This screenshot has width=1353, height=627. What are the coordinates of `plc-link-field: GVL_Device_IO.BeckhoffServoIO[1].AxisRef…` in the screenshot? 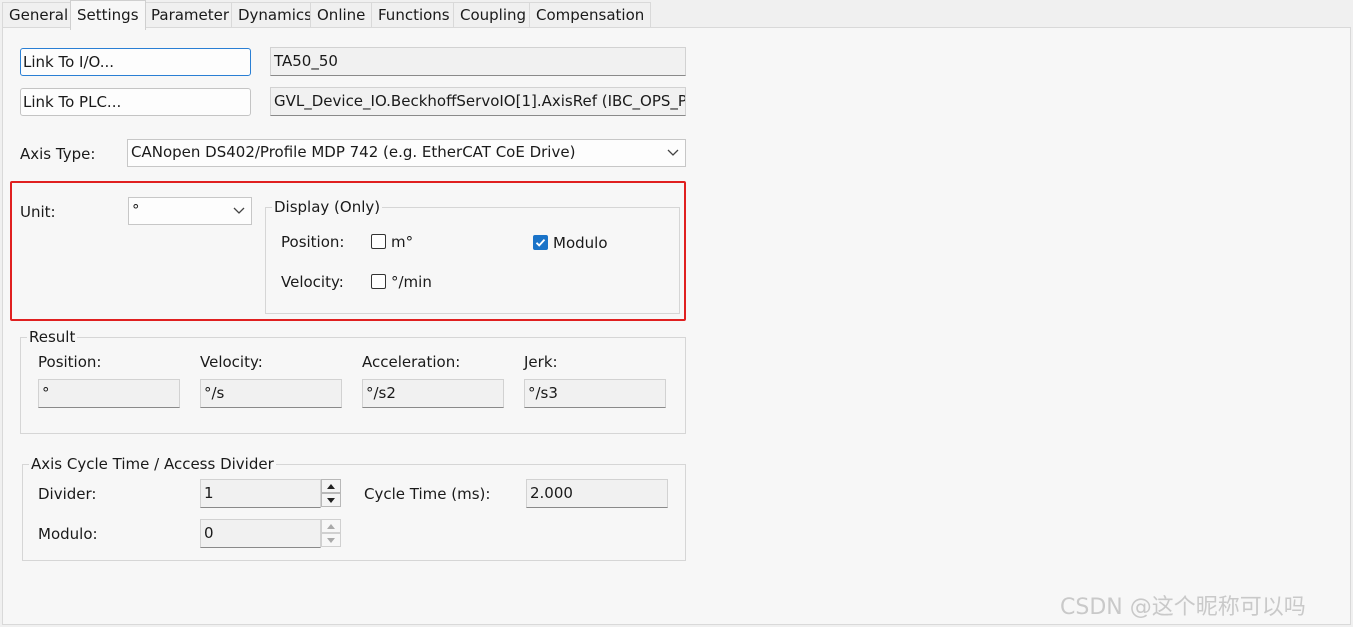 It's located at (478, 101).